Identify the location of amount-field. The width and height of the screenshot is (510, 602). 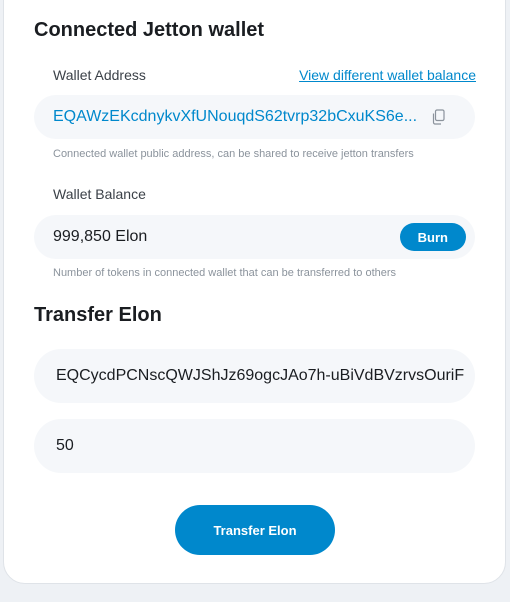
(254, 446).